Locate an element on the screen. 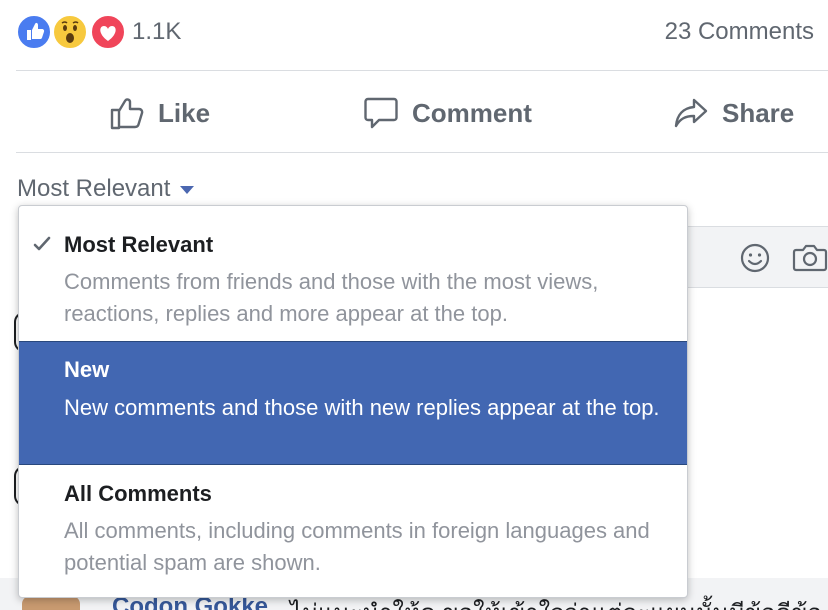 The image size is (828, 610). share-button: Share is located at coordinates (733, 113).